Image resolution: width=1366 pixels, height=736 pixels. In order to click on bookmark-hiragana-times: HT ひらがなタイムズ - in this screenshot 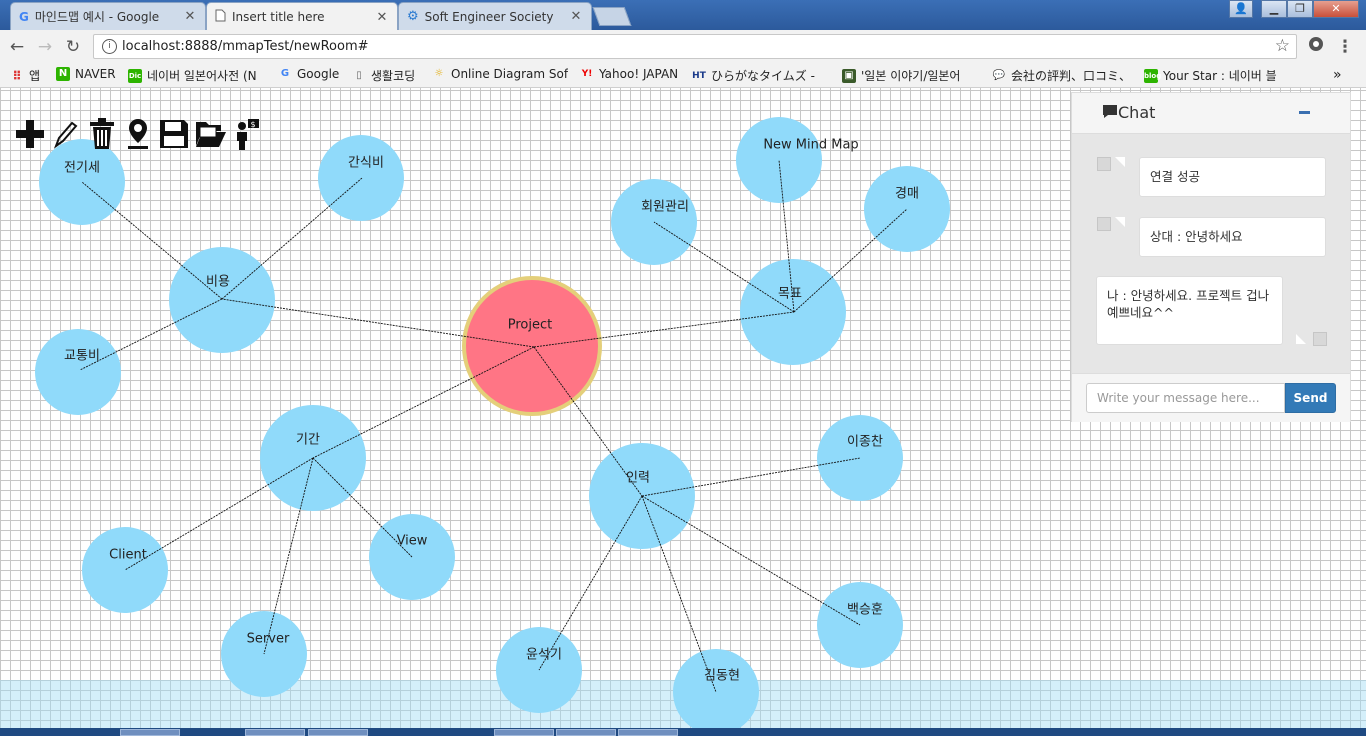, I will do `click(761, 75)`.